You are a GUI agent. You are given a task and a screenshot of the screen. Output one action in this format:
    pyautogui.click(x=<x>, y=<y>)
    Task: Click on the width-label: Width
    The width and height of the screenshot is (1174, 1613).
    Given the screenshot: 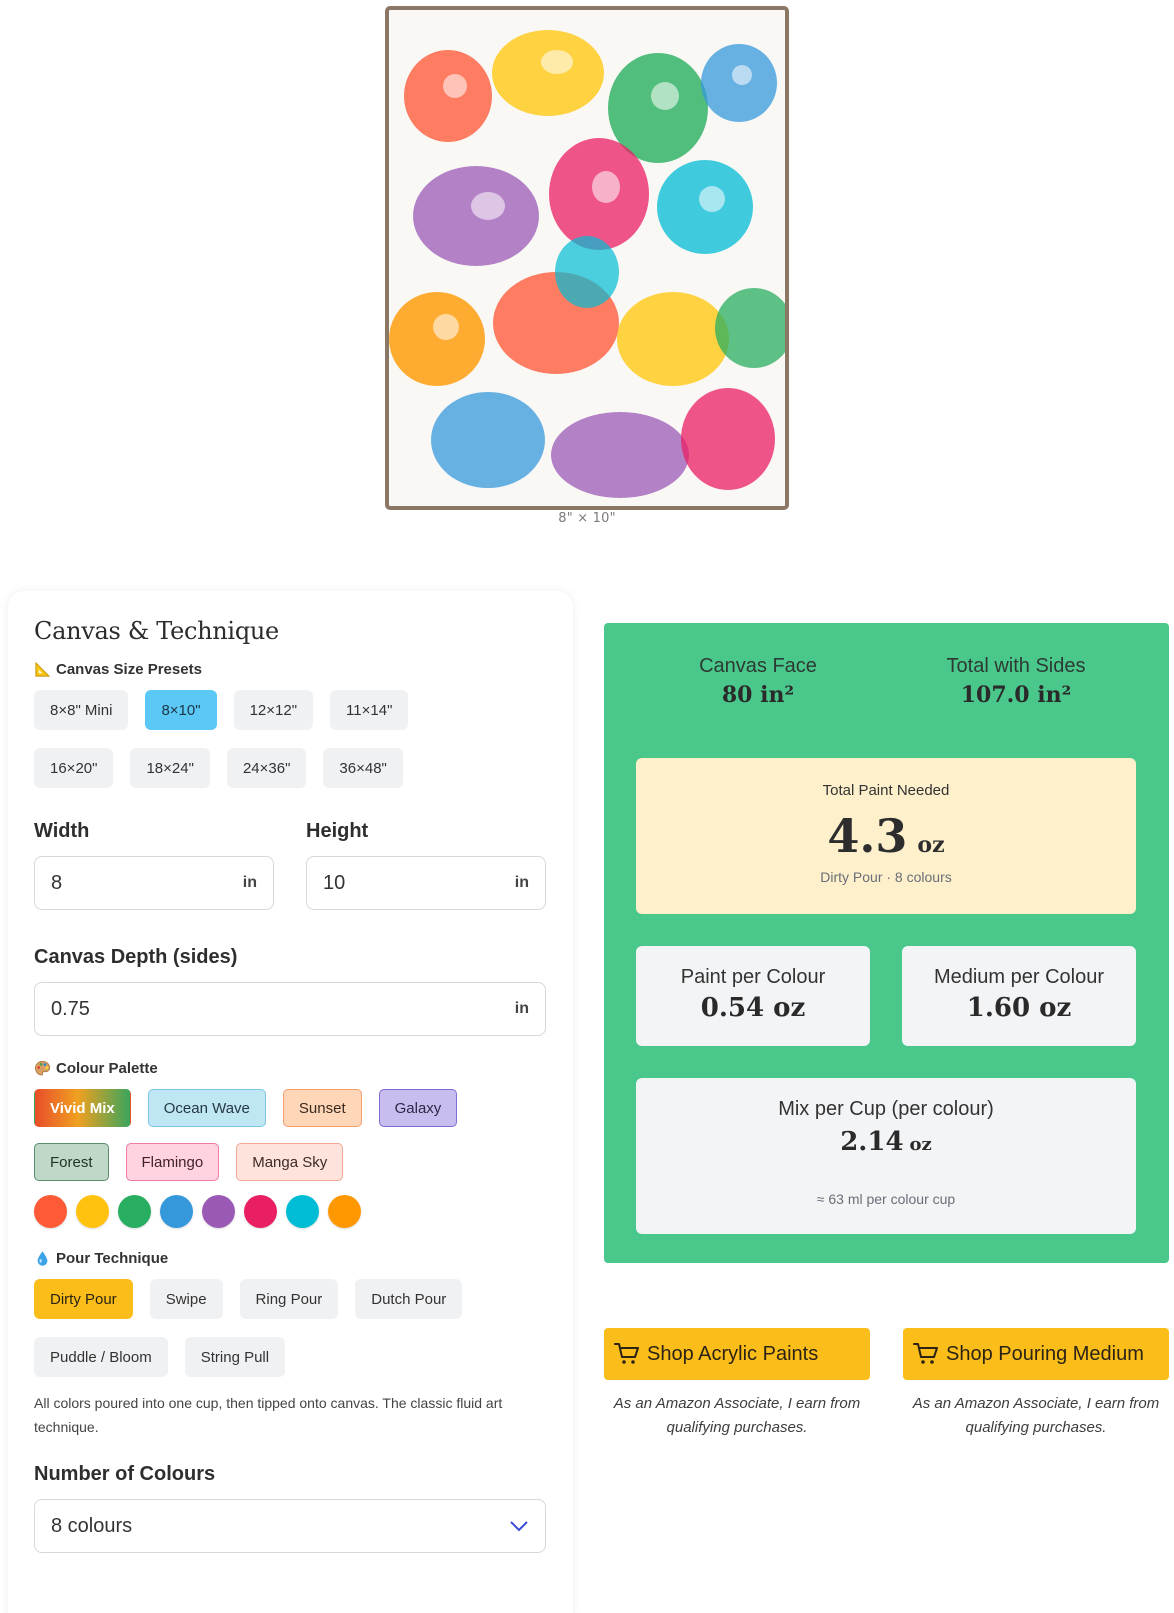 What is the action you would take?
    pyautogui.click(x=62, y=831)
    